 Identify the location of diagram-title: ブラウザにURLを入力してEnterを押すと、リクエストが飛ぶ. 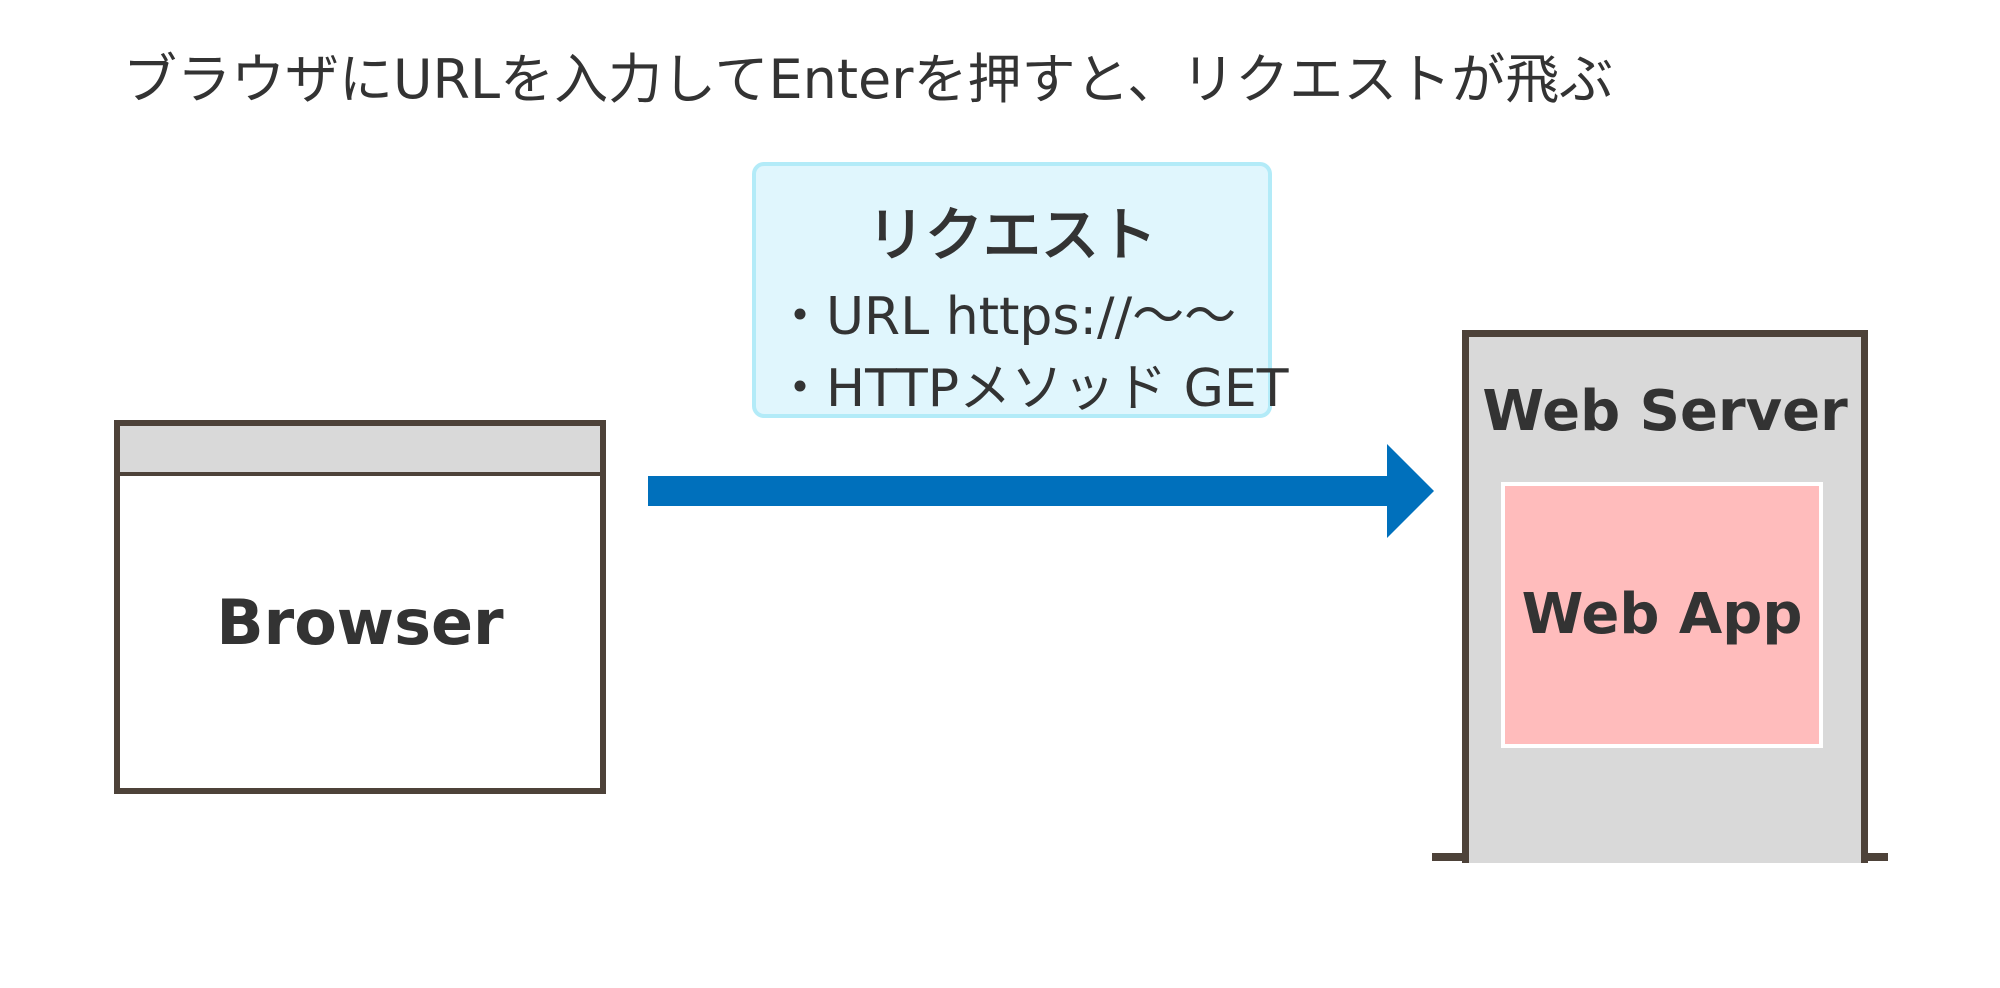
(868, 79).